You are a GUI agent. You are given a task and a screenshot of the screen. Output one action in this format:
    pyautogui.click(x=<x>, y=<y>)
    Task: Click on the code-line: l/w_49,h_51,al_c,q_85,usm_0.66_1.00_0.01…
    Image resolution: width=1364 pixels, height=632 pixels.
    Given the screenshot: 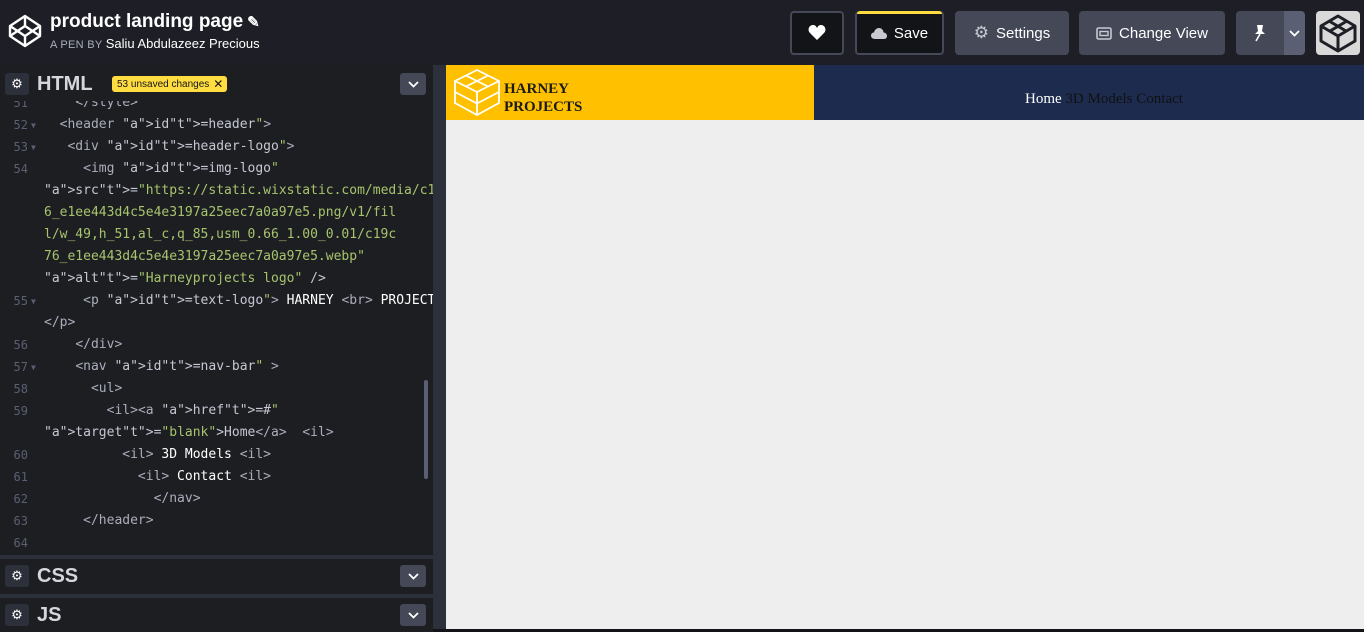 What is the action you would take?
    pyautogui.click(x=220, y=234)
    